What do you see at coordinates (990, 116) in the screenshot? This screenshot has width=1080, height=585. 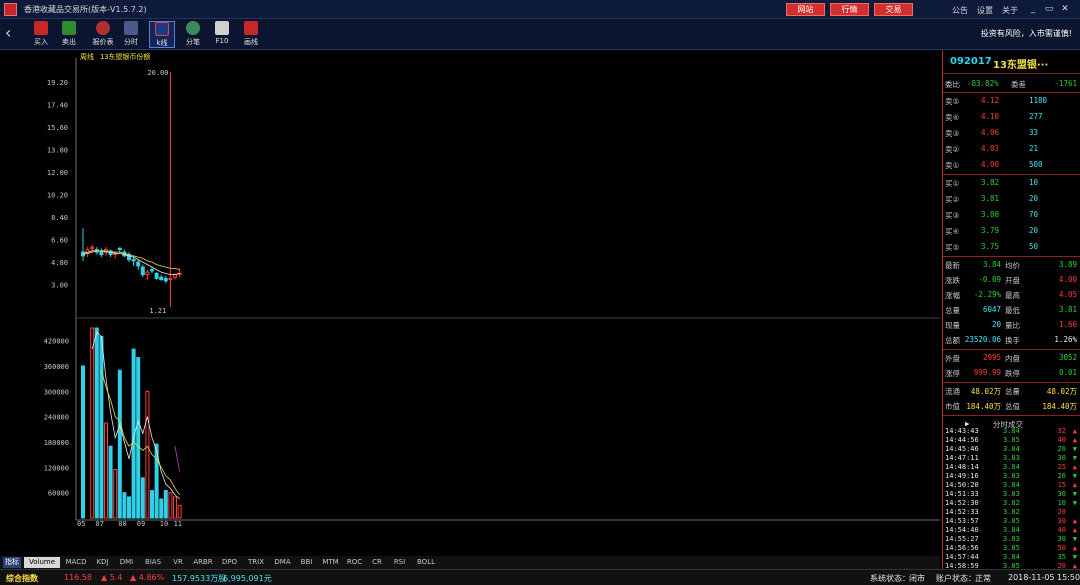 I see `sell-price: 4.10` at bounding box center [990, 116].